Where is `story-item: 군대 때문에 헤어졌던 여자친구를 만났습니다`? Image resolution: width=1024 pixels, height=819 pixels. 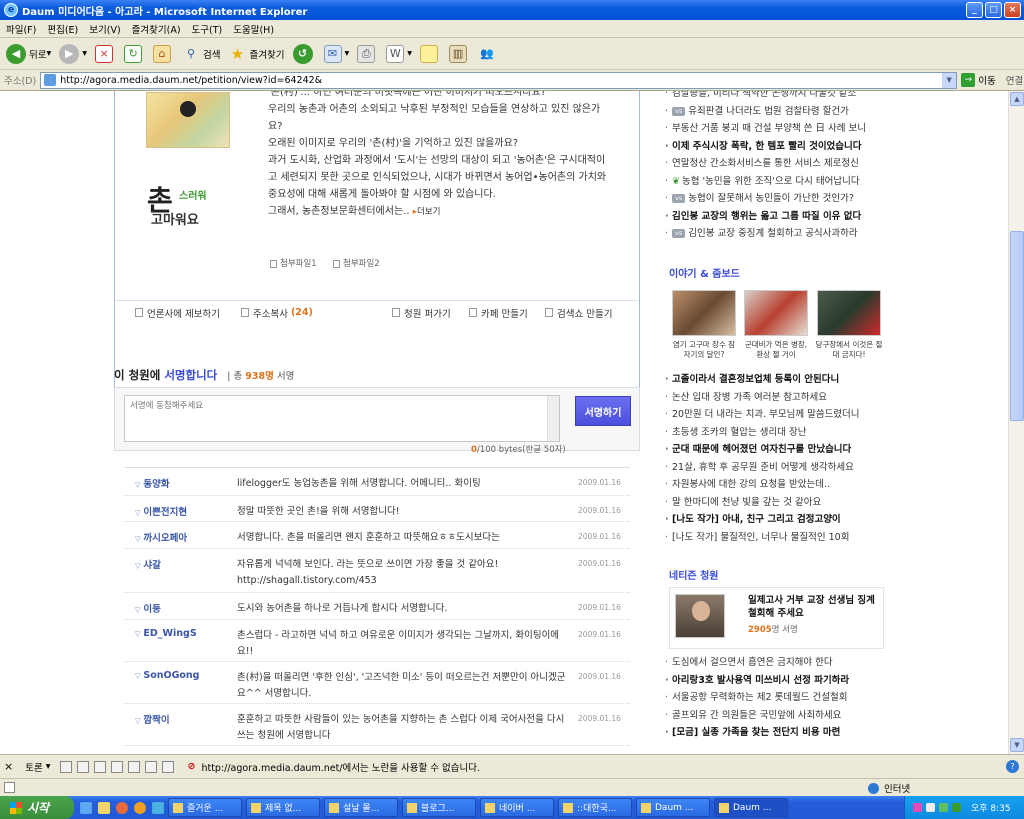 story-item: 군대 때문에 헤어졌던 여자친구를 만났습니다 is located at coordinates (779, 450).